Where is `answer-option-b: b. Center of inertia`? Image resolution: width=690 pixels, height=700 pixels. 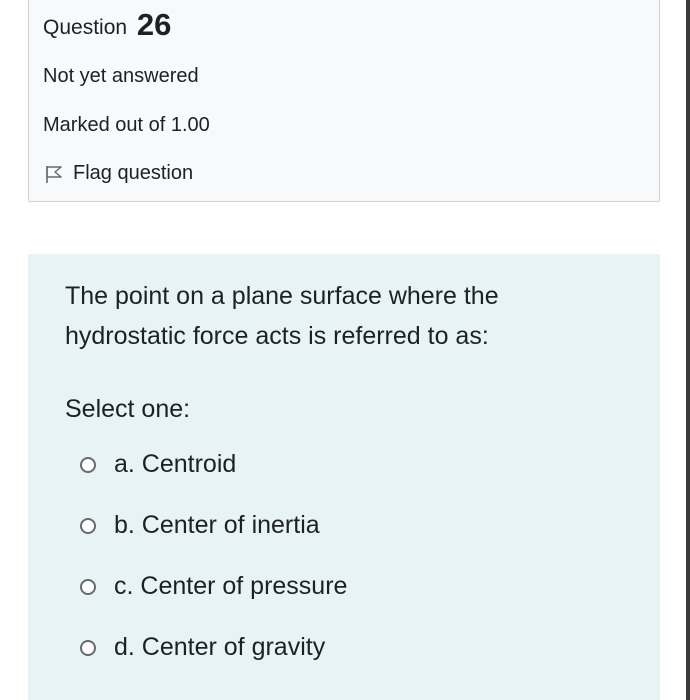 answer-option-b: b. Center of inertia is located at coordinates (200, 525).